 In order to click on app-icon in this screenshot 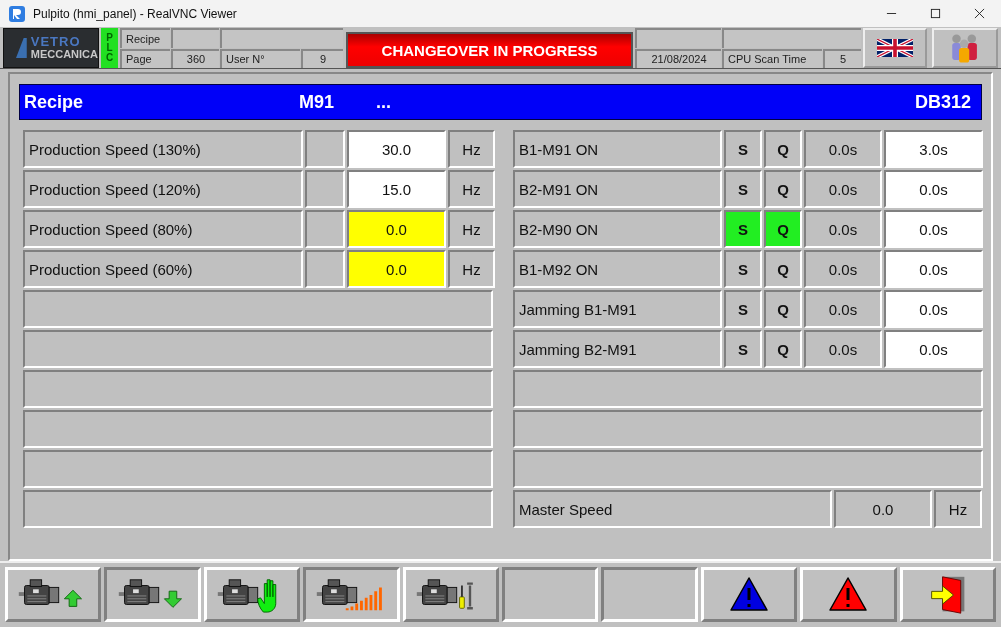, I will do `click(17, 13)`.